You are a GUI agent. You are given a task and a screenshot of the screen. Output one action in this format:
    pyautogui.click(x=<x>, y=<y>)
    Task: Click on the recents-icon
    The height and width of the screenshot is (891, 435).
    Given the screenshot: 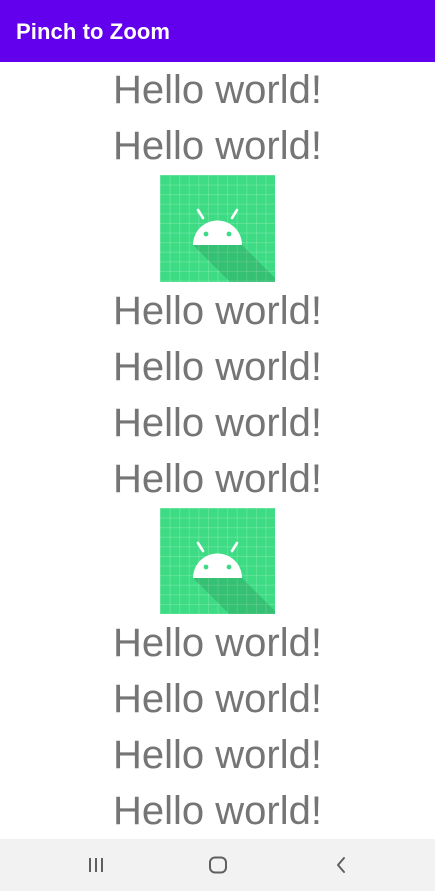 What is the action you would take?
    pyautogui.click(x=96, y=865)
    